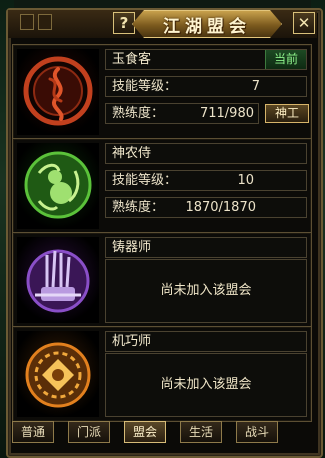  I want to click on tab-shenghuo: 生活, so click(201, 432).